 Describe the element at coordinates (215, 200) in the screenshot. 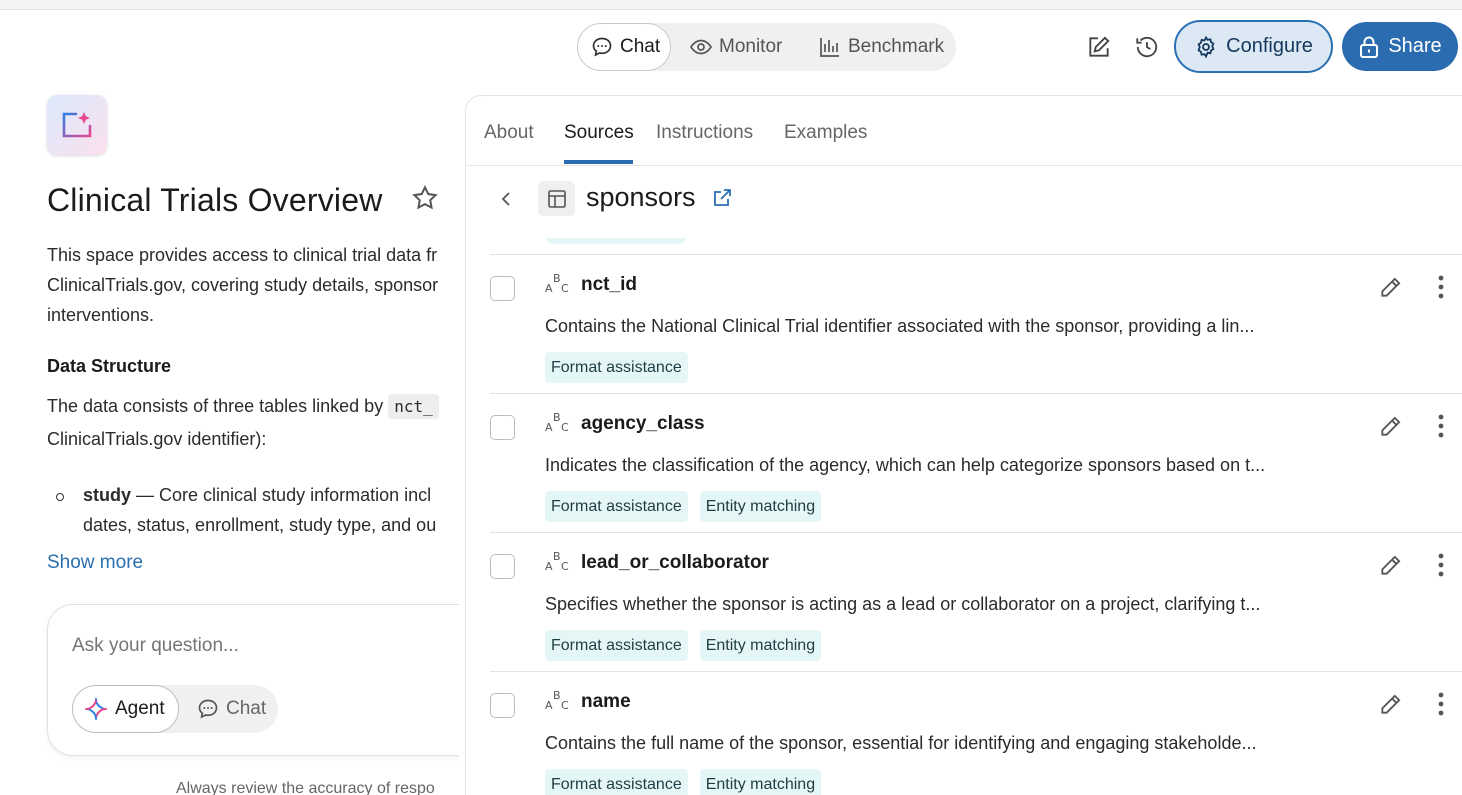

I see `page-title: Clinical Trials Overview` at that location.